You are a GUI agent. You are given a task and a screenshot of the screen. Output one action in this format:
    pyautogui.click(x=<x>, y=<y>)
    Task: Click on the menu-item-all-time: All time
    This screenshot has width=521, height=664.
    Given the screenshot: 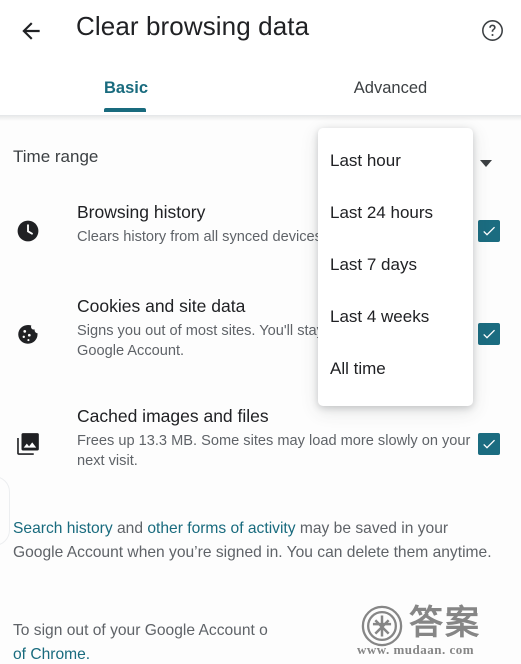 What is the action you would take?
    pyautogui.click(x=395, y=369)
    